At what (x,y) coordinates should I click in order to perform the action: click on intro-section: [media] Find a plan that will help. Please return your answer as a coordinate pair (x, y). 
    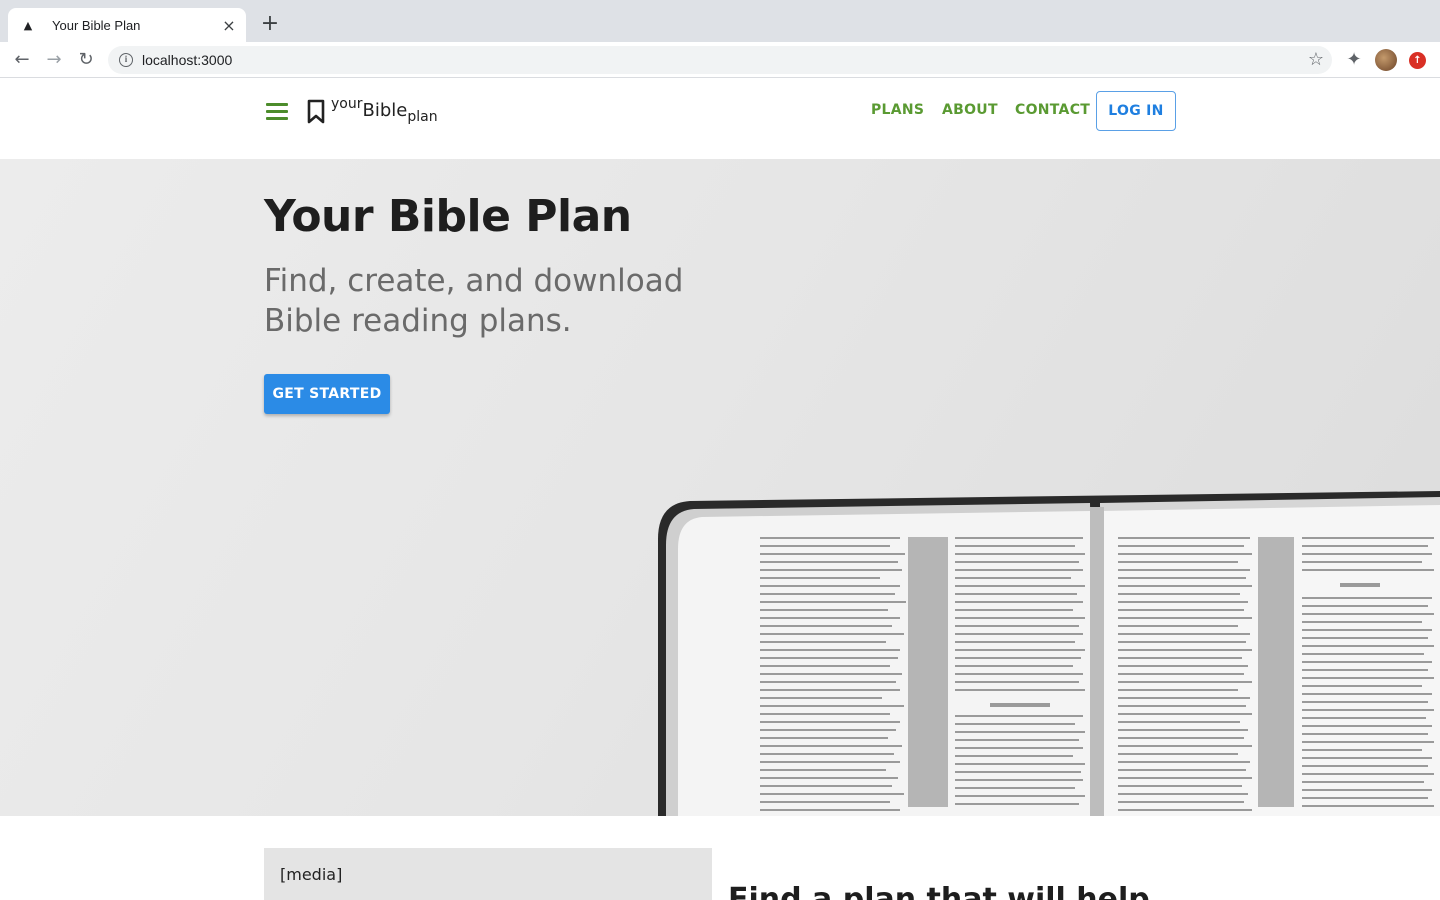
    Looking at the image, I should click on (720, 858).